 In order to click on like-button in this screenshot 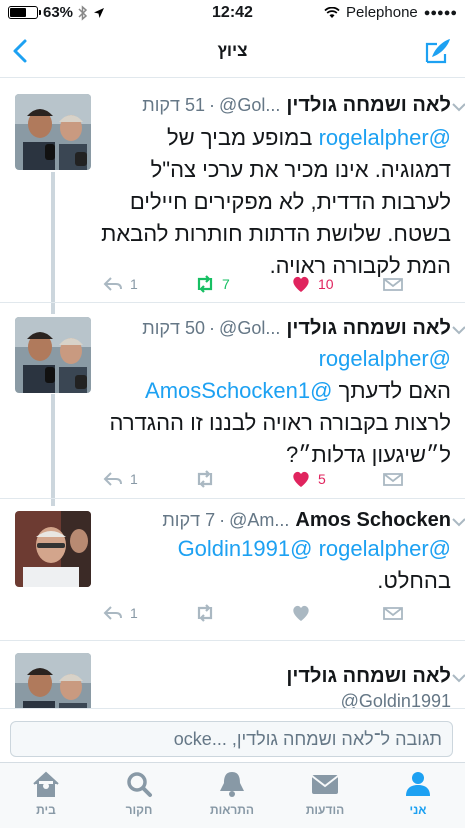, I will do `click(301, 613)`.